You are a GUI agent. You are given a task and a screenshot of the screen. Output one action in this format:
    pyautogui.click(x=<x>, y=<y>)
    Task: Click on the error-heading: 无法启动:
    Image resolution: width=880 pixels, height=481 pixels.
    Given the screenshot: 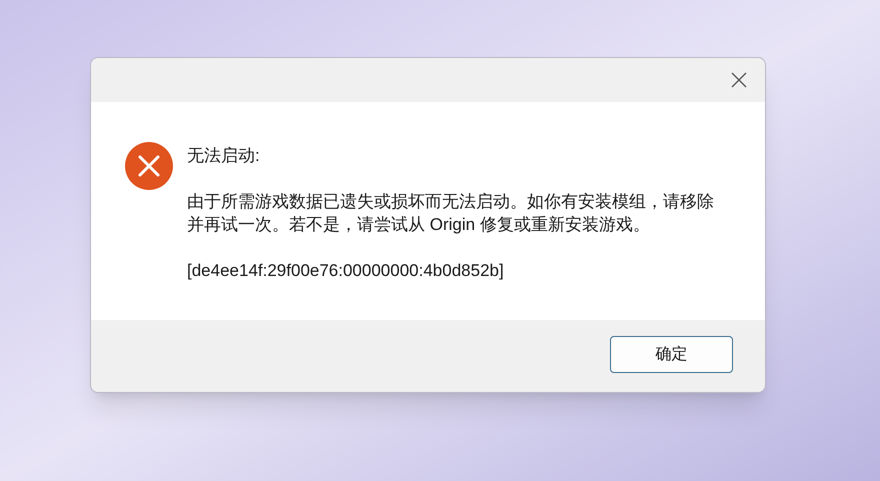 What is the action you would take?
    pyautogui.click(x=224, y=156)
    